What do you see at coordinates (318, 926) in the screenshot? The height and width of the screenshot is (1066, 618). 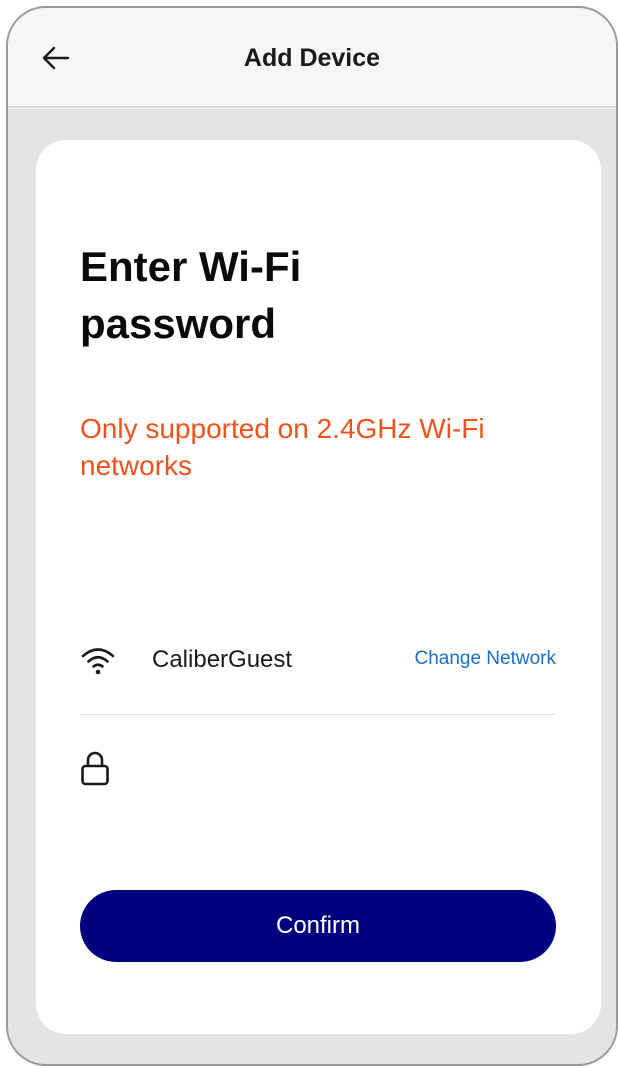 I see `confirm-button: Confirm` at bounding box center [318, 926].